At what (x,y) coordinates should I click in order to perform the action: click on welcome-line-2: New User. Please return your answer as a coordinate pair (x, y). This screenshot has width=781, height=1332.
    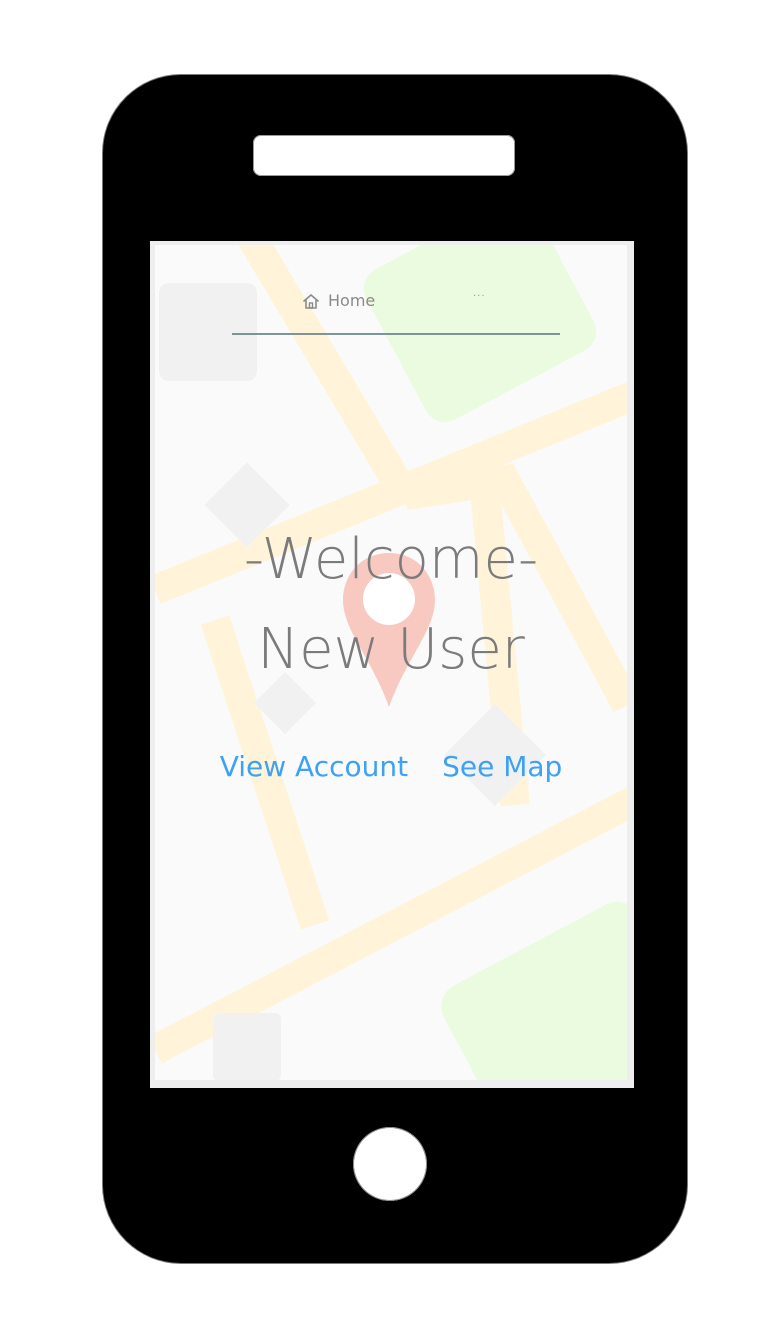
    Looking at the image, I should click on (391, 649).